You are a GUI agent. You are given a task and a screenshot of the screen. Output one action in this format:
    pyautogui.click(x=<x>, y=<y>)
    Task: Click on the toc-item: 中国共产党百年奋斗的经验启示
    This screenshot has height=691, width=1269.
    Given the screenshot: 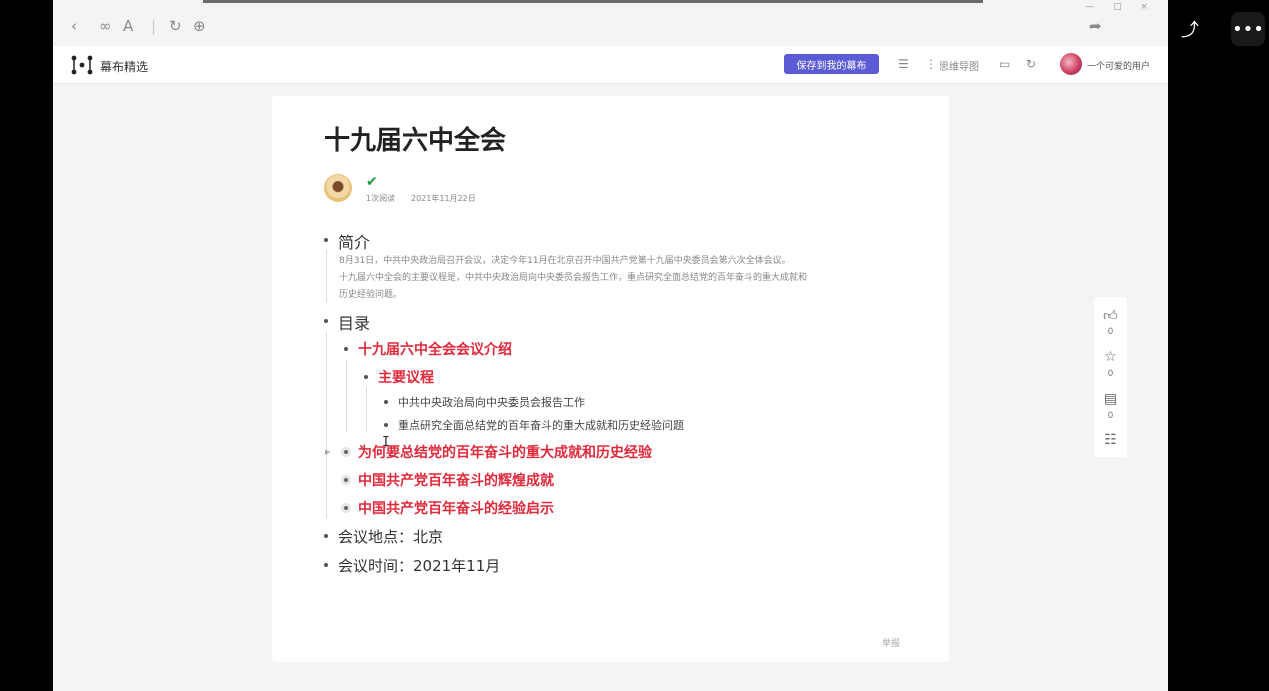 What is the action you would take?
    pyautogui.click(x=456, y=508)
    